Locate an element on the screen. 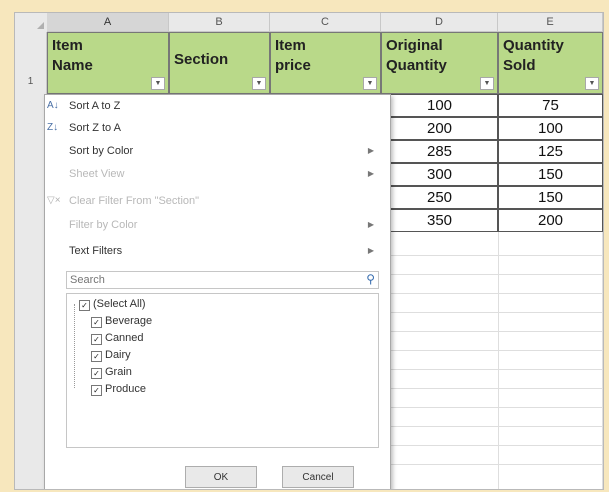  column-header-b: B is located at coordinates (219, 22).